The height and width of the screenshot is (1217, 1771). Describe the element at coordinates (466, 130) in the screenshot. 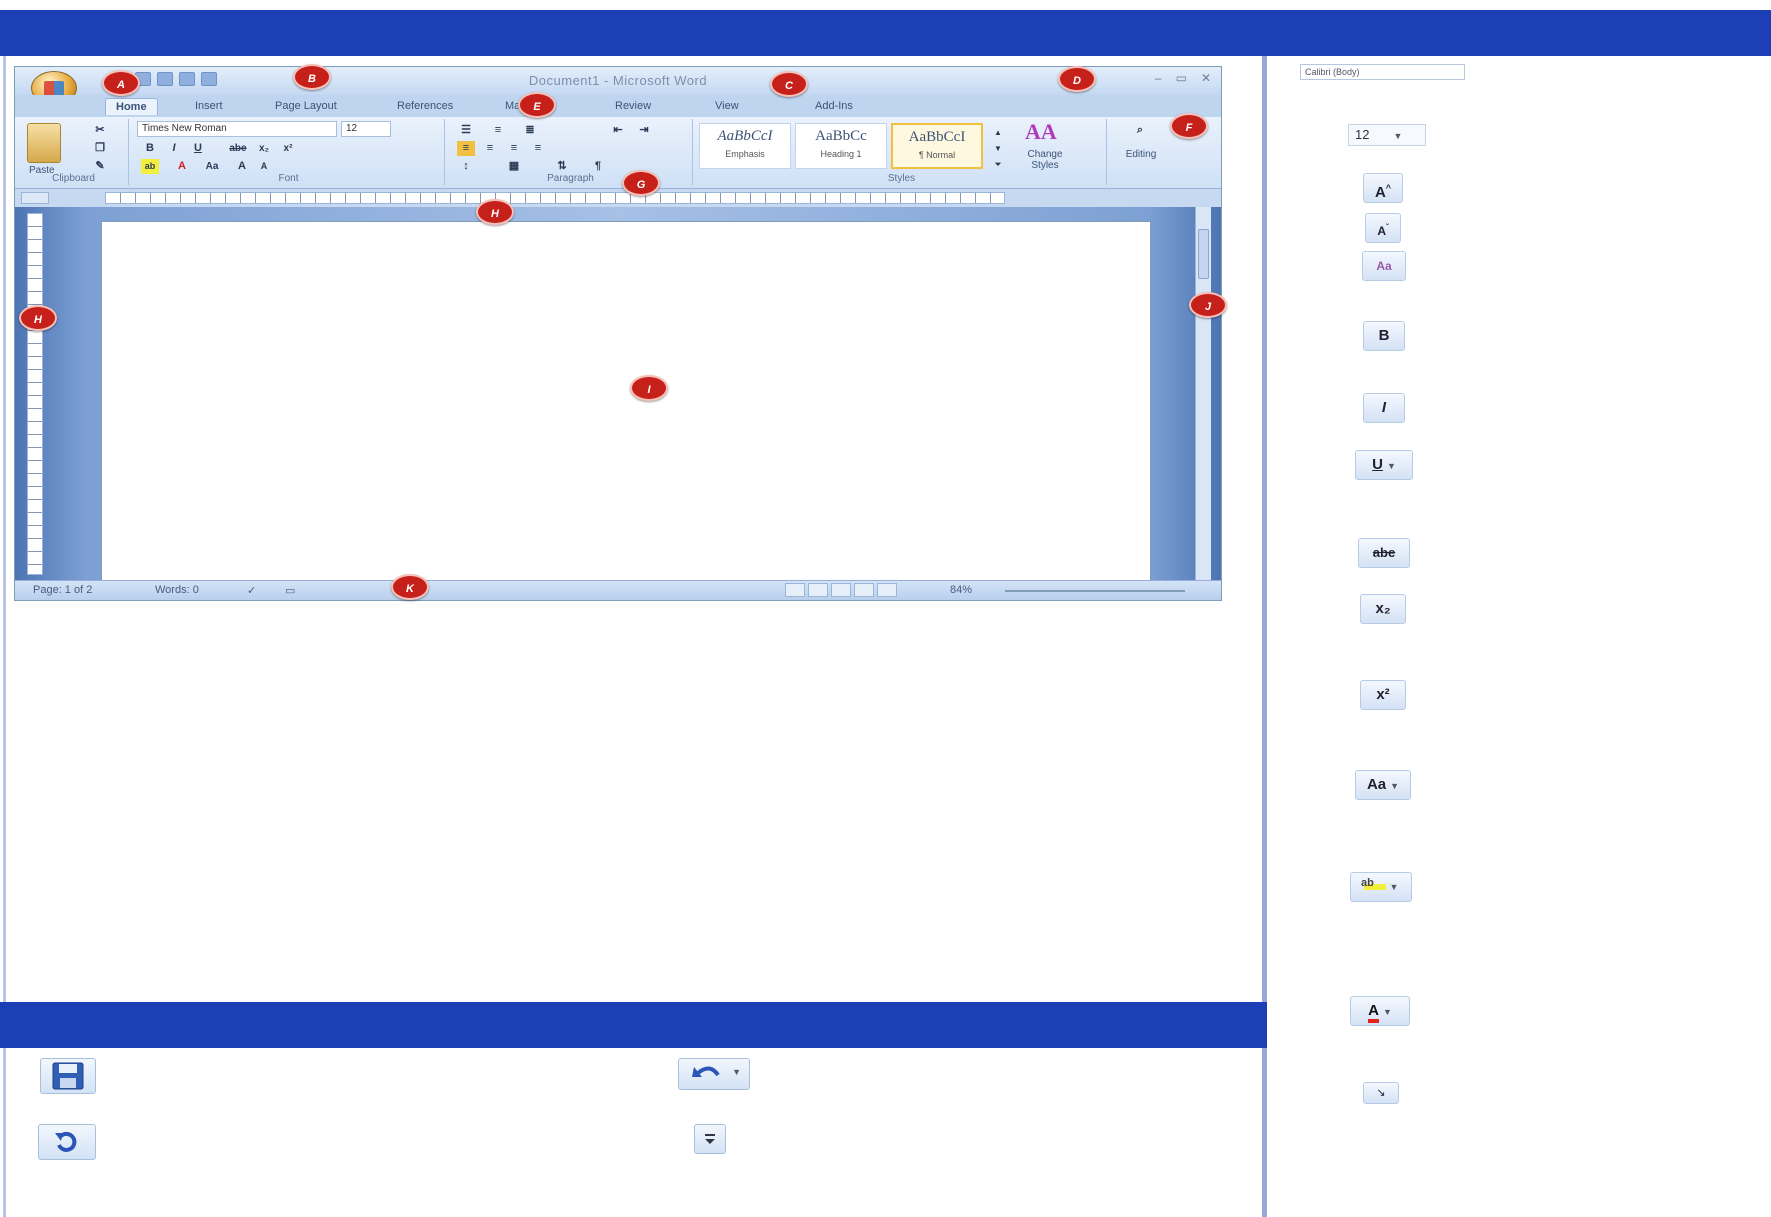

I see `bullets-icon: ☰` at that location.